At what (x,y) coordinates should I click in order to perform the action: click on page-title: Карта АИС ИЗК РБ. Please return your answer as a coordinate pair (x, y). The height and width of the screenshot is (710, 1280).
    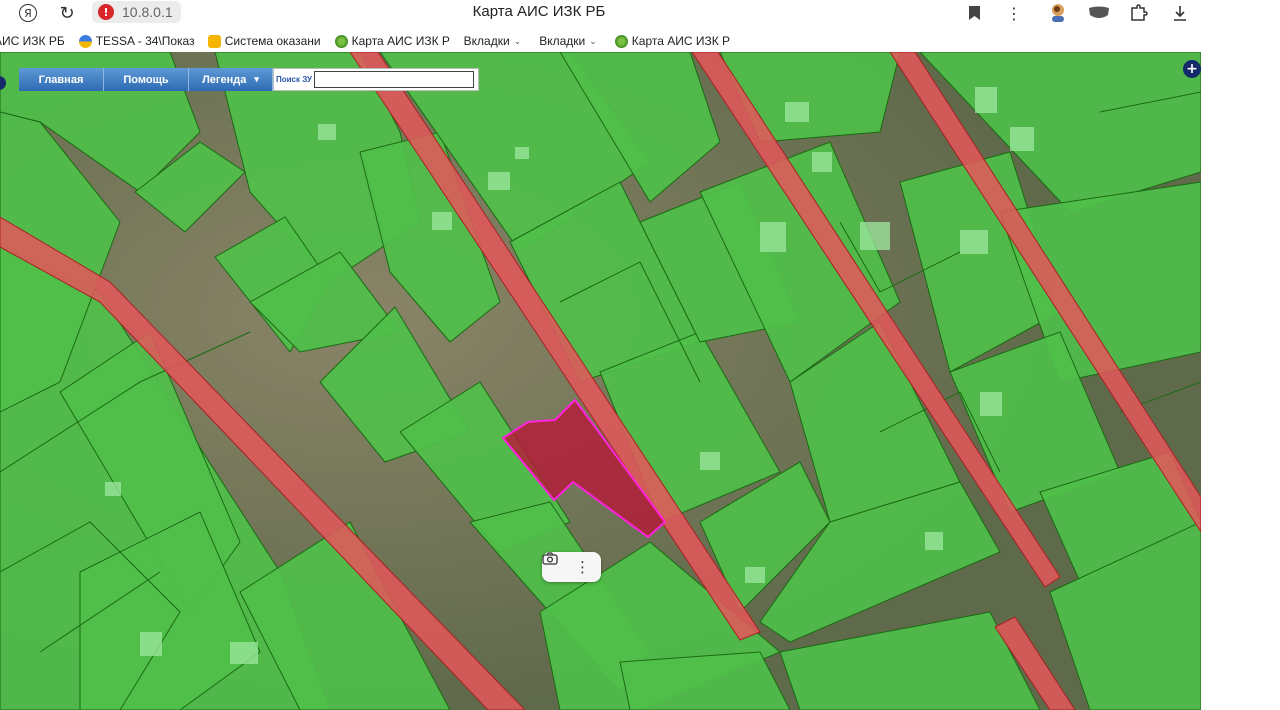
    Looking at the image, I should click on (539, 11).